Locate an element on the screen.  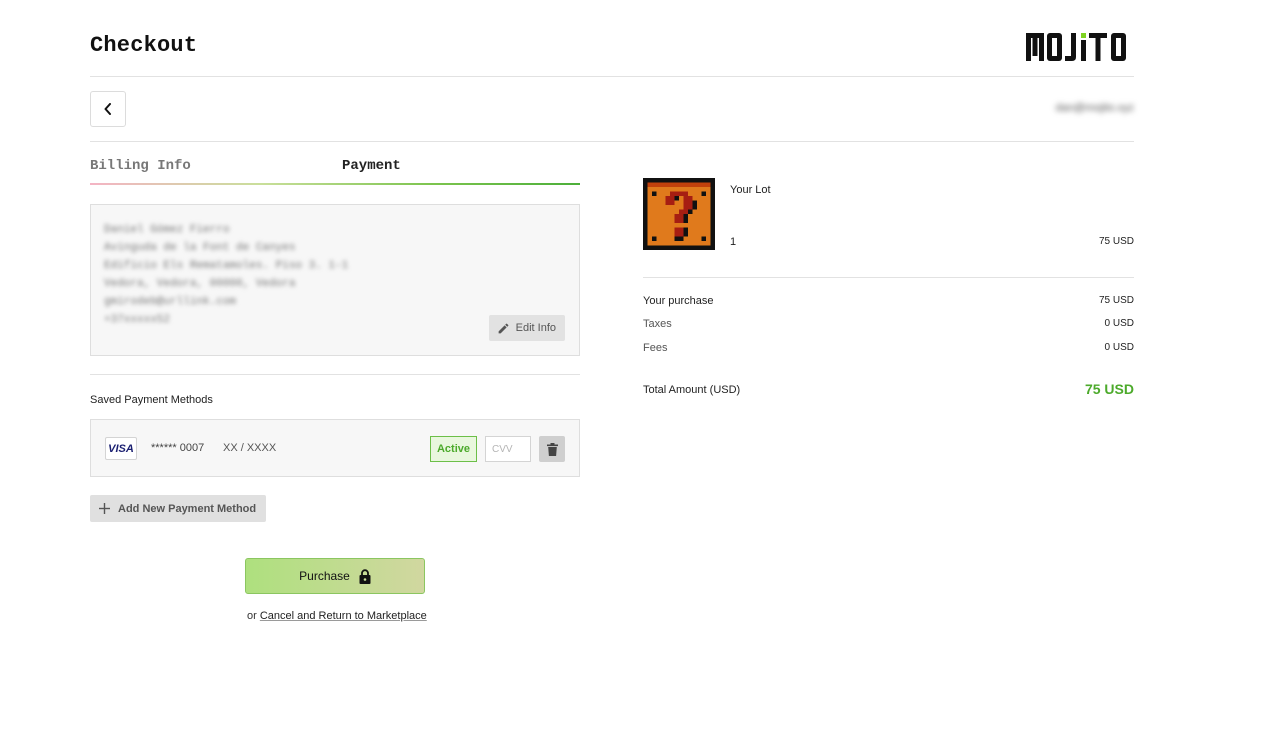
plus-icon is located at coordinates (104, 508).